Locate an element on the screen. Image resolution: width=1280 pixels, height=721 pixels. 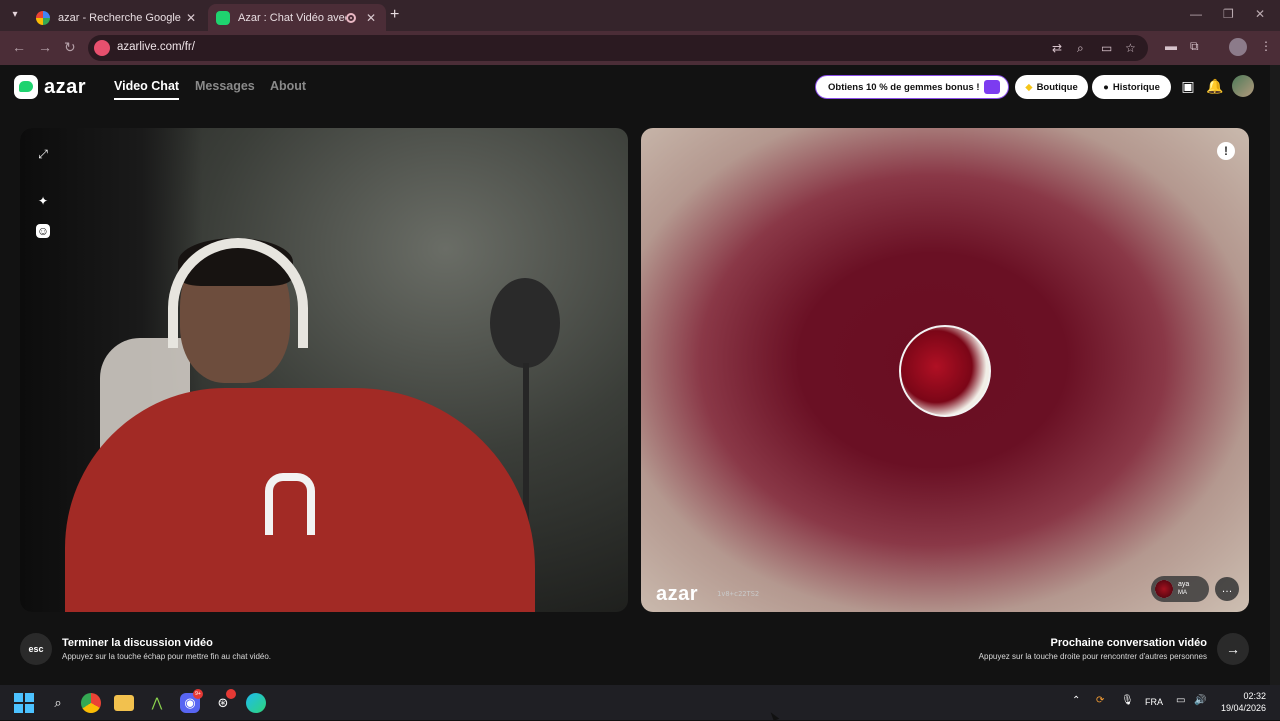
peer-avatar is located at coordinates (1164, 589).